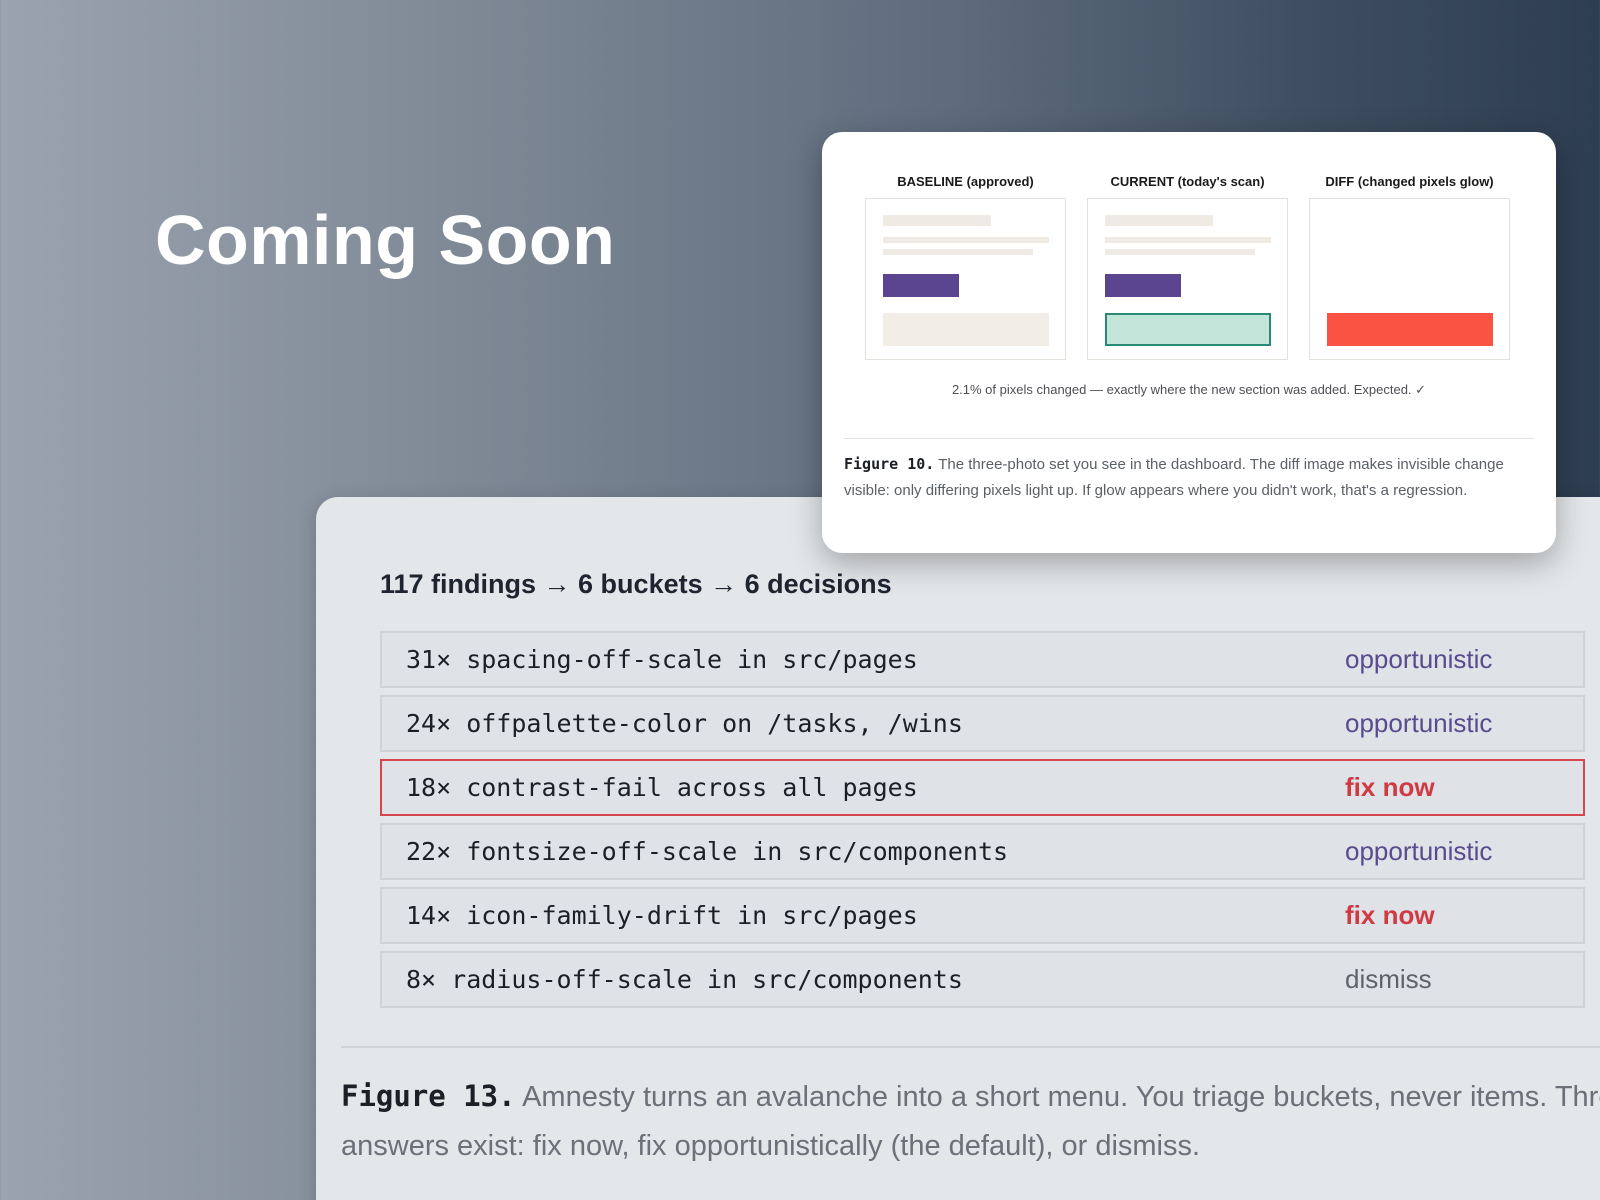 This screenshot has width=1600, height=1200. I want to click on current-thumbnail, so click(1187, 279).